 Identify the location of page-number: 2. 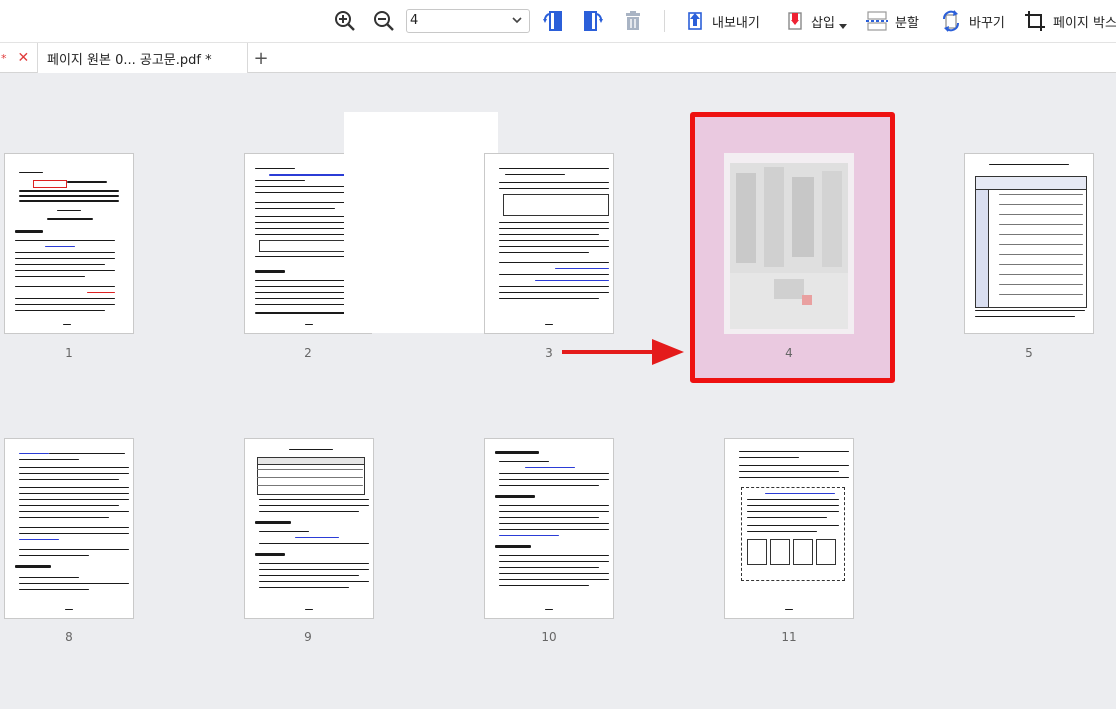
(308, 353).